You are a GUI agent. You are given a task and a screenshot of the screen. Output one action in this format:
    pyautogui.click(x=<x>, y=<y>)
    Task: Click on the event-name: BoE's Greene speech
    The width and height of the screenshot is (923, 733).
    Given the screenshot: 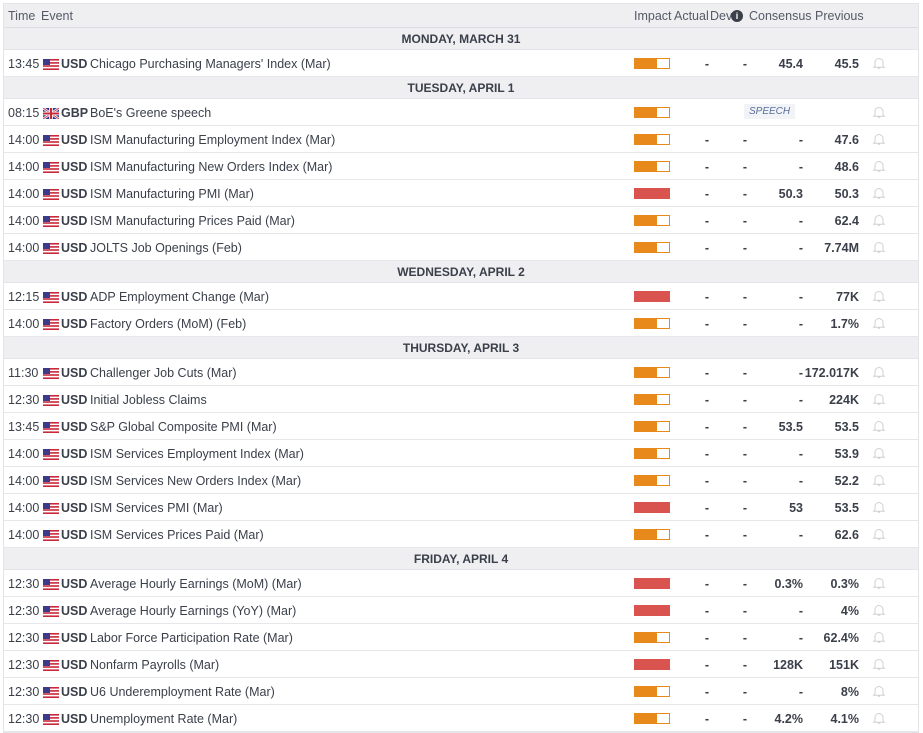 What is the action you would take?
    pyautogui.click(x=150, y=113)
    